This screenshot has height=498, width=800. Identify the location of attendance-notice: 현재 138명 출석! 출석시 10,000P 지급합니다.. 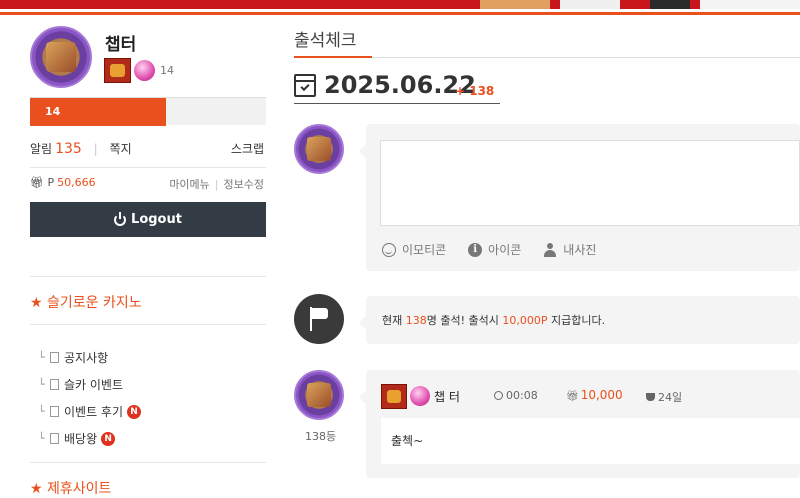
(579, 320).